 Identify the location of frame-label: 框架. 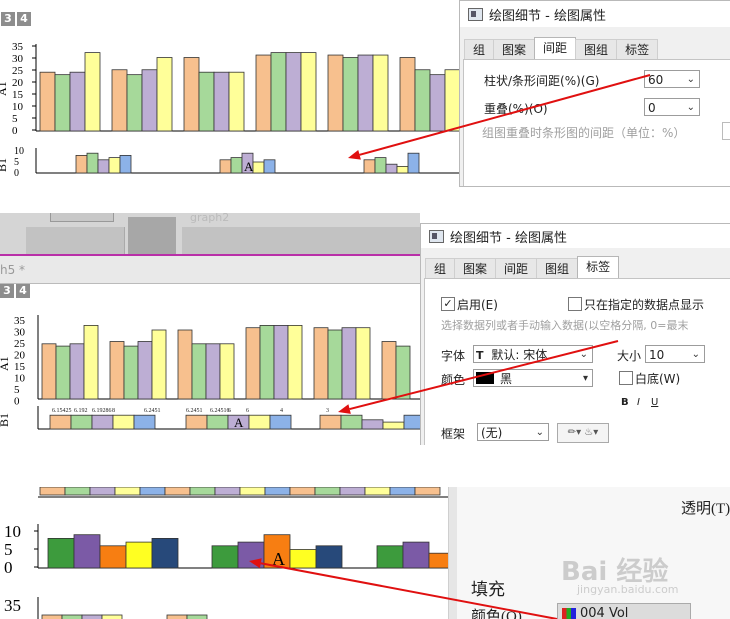
(453, 434).